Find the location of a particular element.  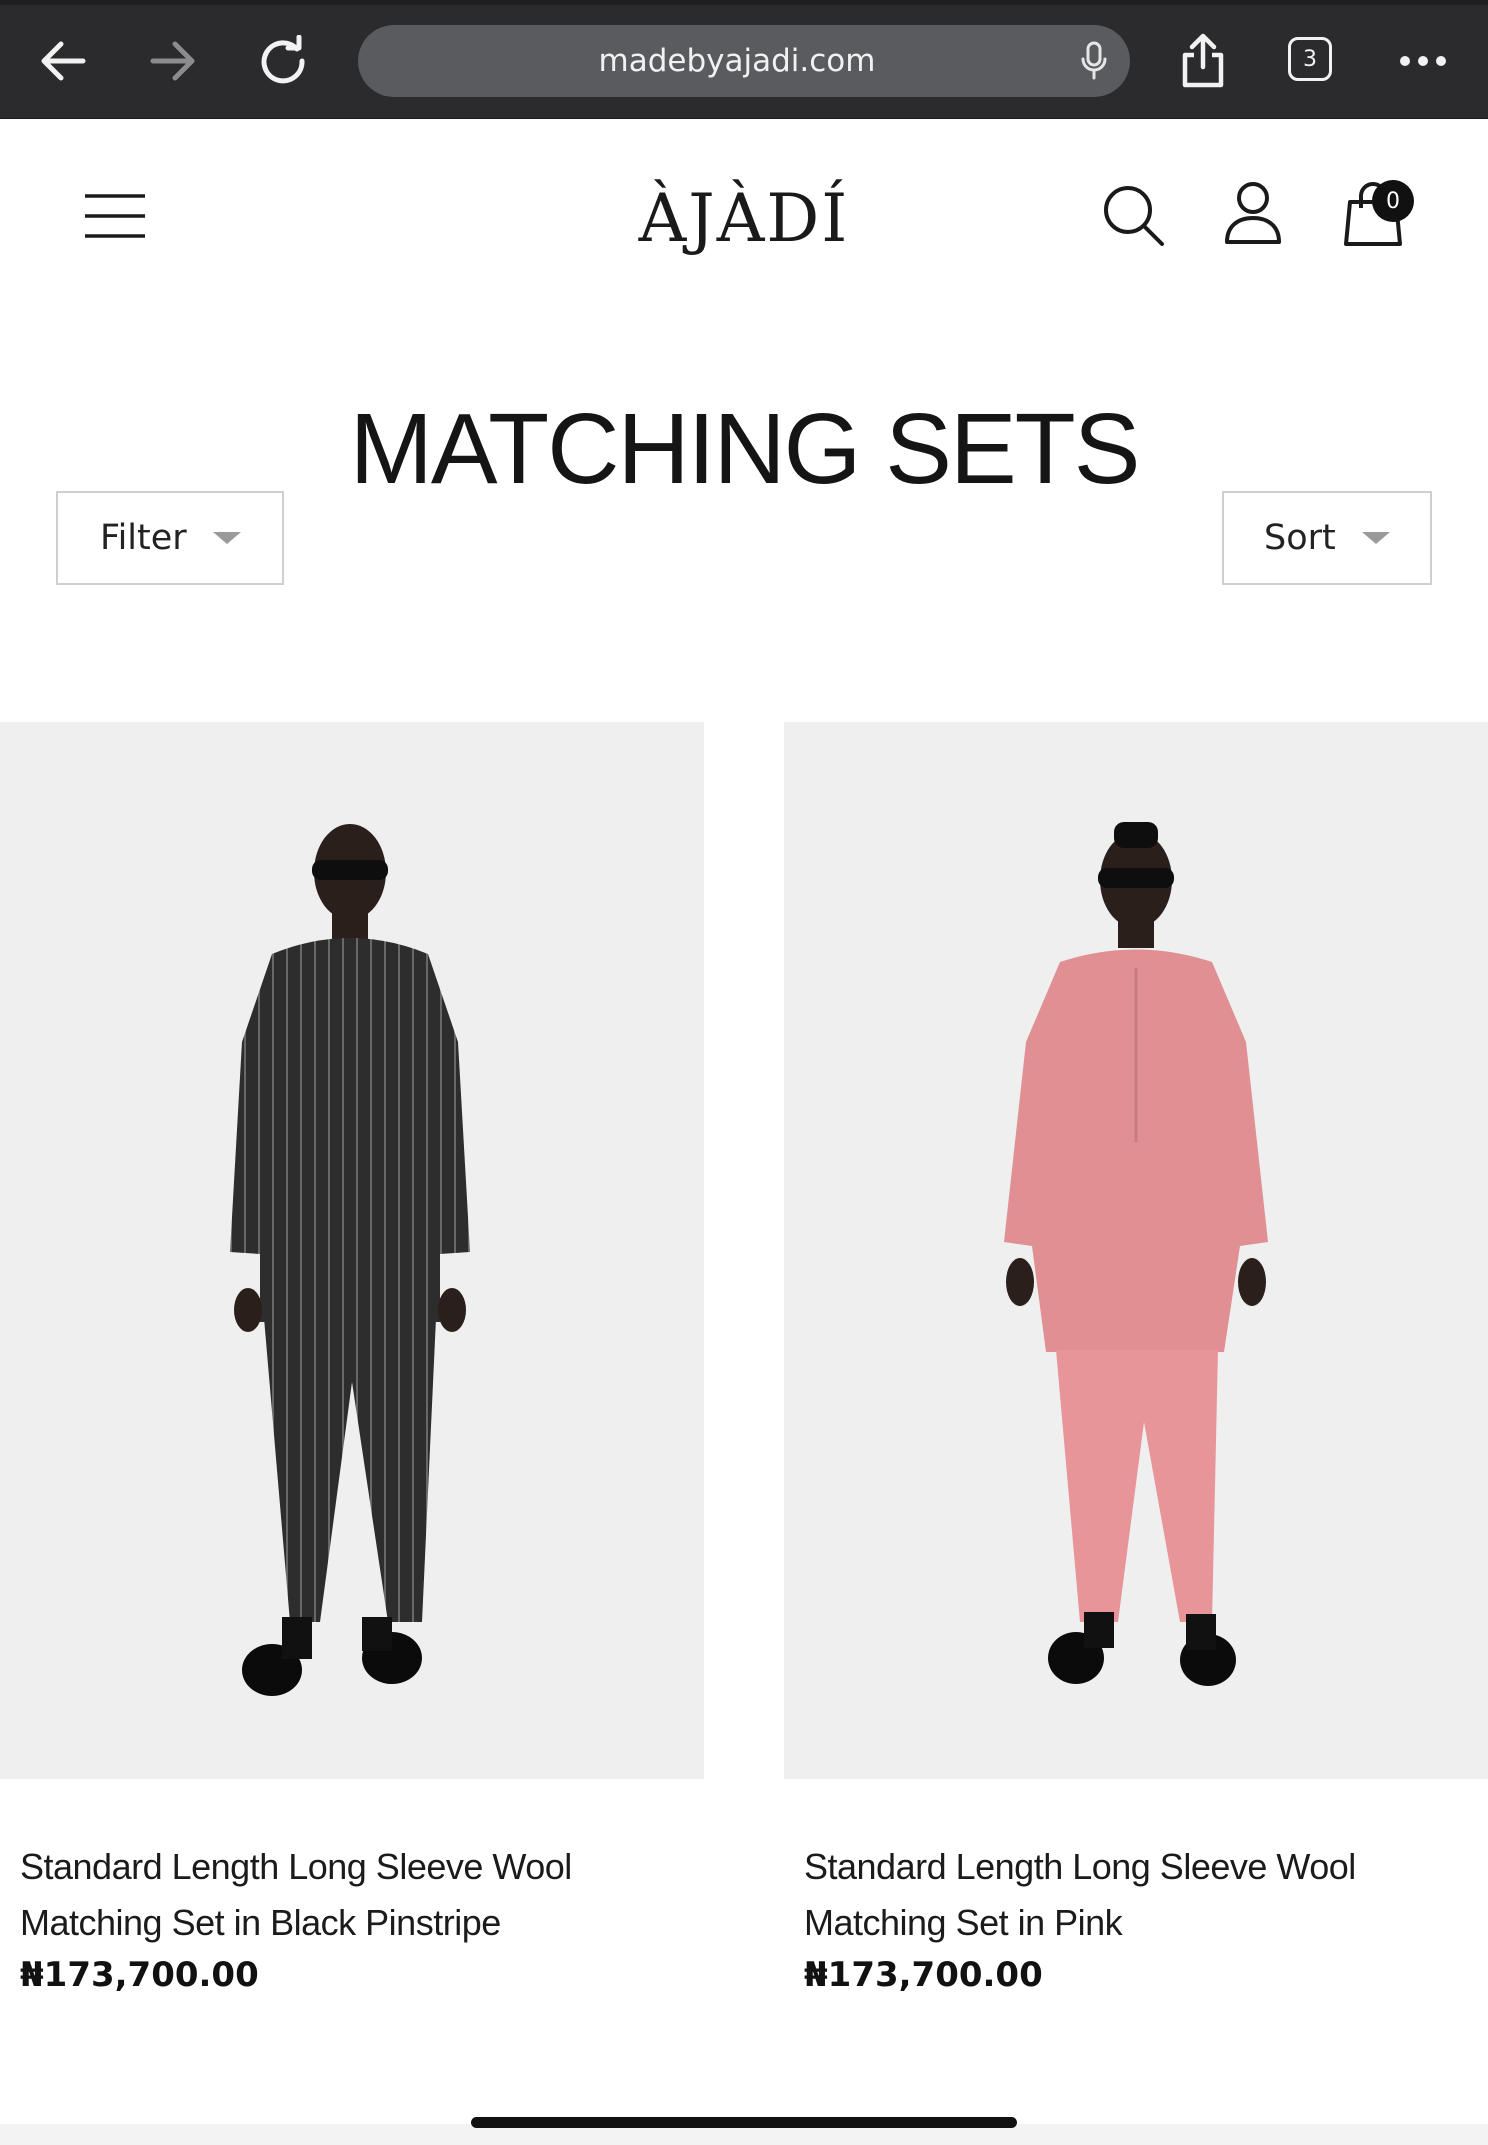

tabs-icon: 3 is located at coordinates (1310, 59).